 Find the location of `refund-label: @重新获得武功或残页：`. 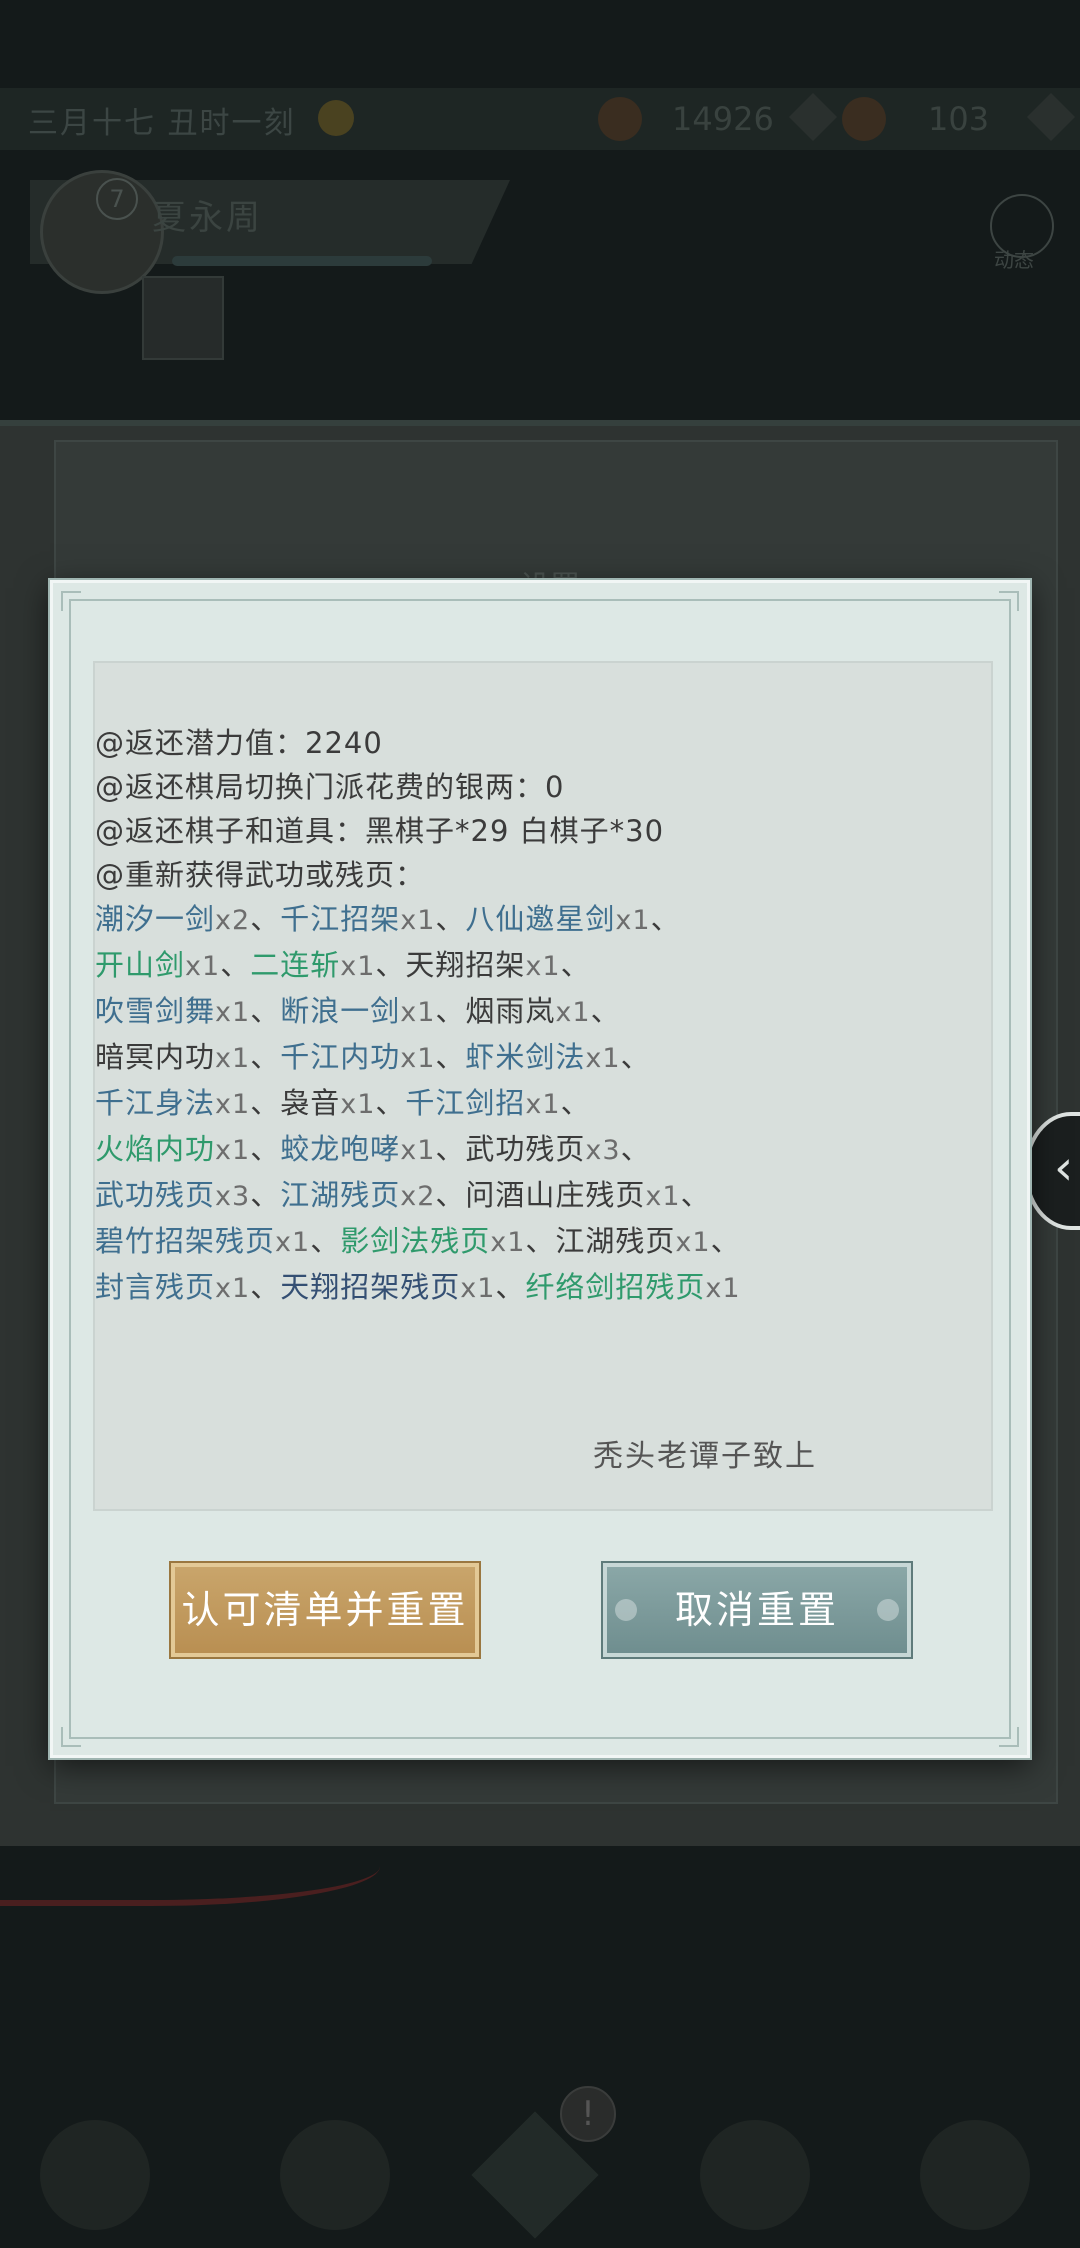

refund-label: @重新获得武功或残页： is located at coordinates (260, 875).